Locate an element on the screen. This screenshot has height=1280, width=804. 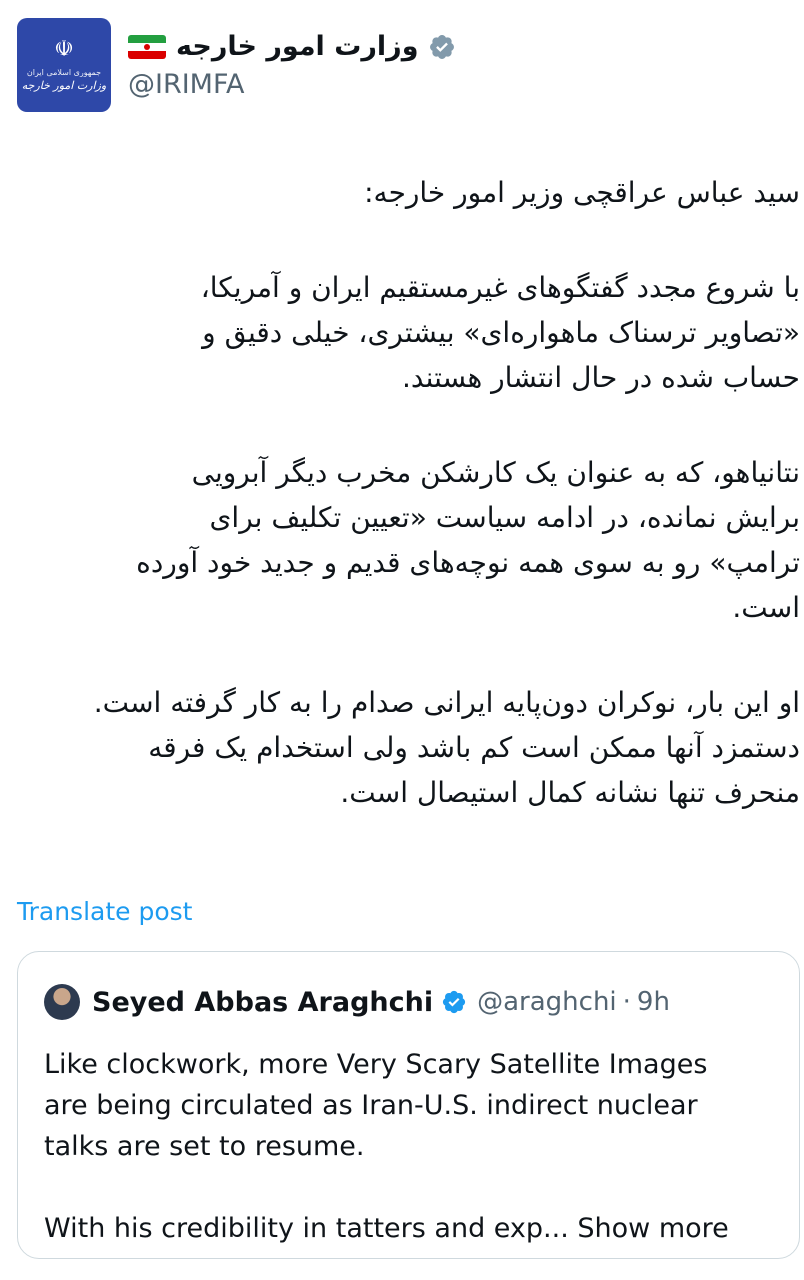
iran-flag-icon is located at coordinates (147, 47).